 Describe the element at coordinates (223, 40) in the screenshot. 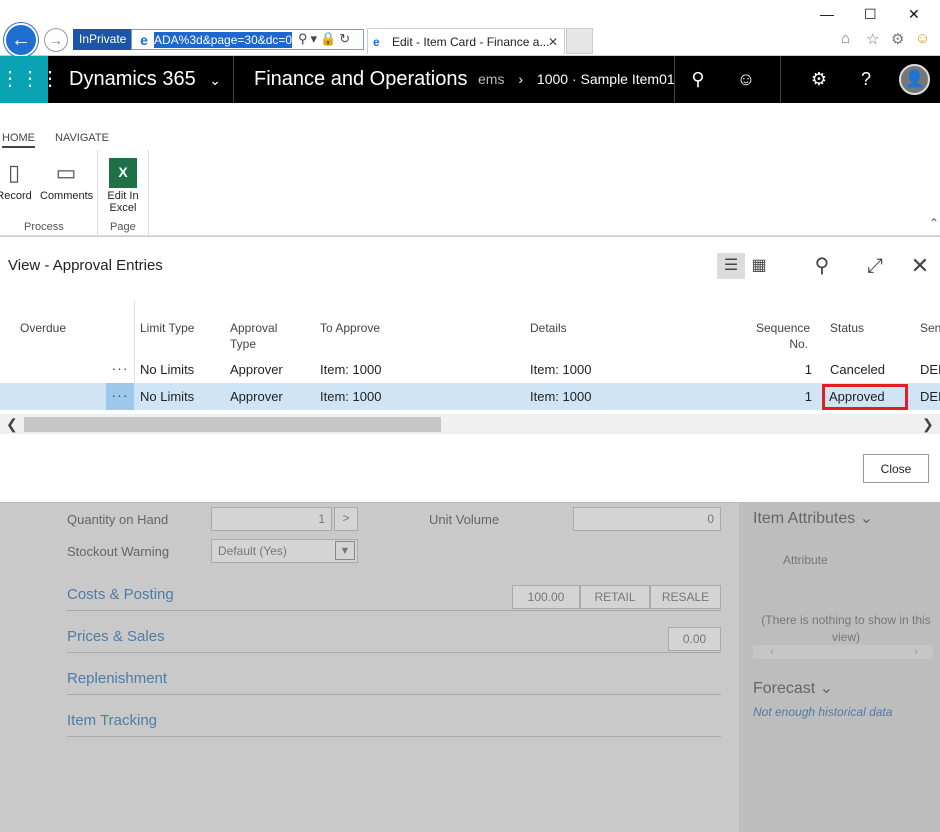

I see `address-text: ADA%3d&page=30&dc=0` at that location.